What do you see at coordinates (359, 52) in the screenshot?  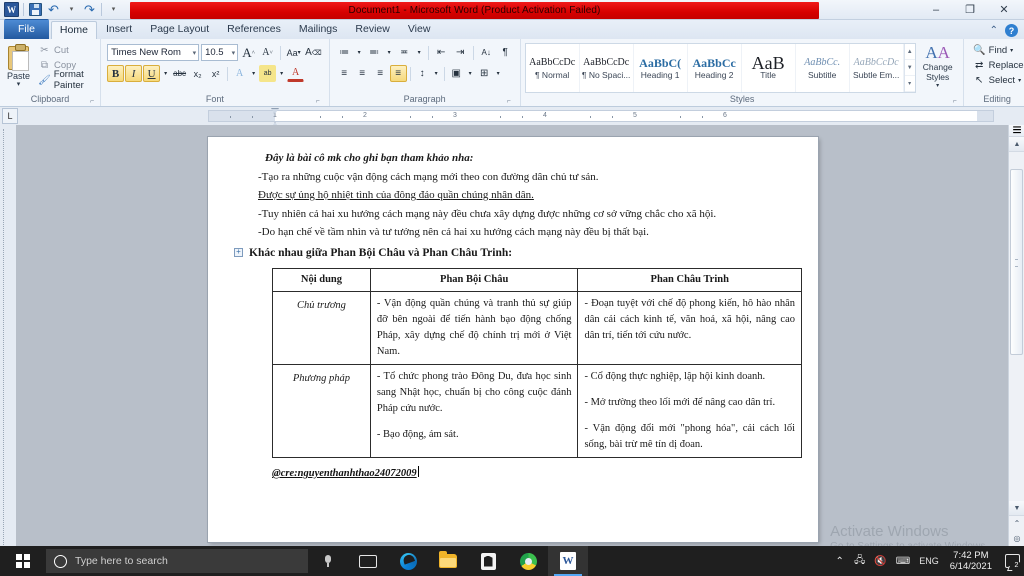 I see `bullets-dropdown-icon: ▾` at bounding box center [359, 52].